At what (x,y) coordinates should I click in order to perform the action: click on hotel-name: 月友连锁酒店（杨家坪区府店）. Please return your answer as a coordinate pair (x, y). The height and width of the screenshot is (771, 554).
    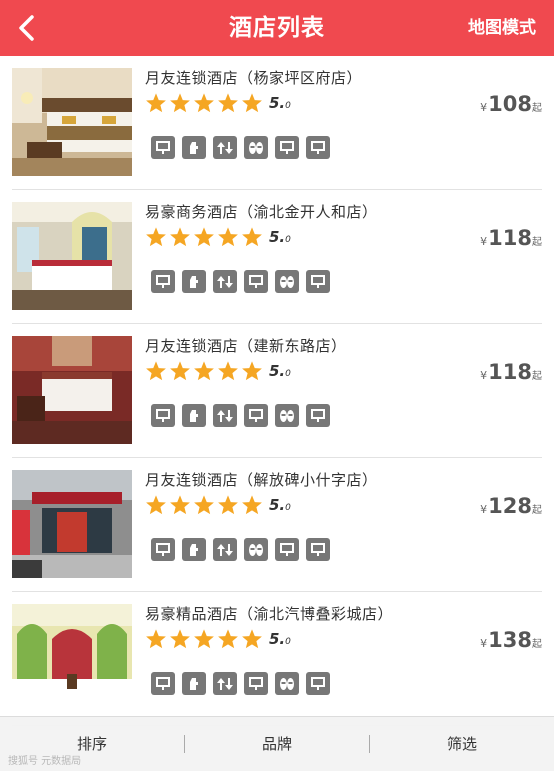
    Looking at the image, I should click on (254, 78).